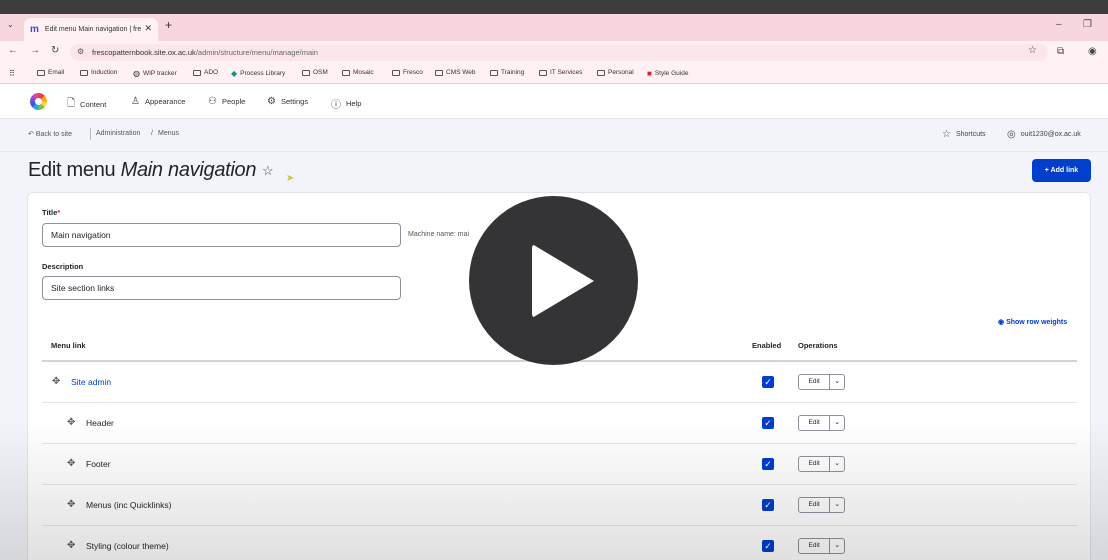 The width and height of the screenshot is (1108, 560). What do you see at coordinates (615, 72) in the screenshot?
I see `bookmark-personal: Personal` at bounding box center [615, 72].